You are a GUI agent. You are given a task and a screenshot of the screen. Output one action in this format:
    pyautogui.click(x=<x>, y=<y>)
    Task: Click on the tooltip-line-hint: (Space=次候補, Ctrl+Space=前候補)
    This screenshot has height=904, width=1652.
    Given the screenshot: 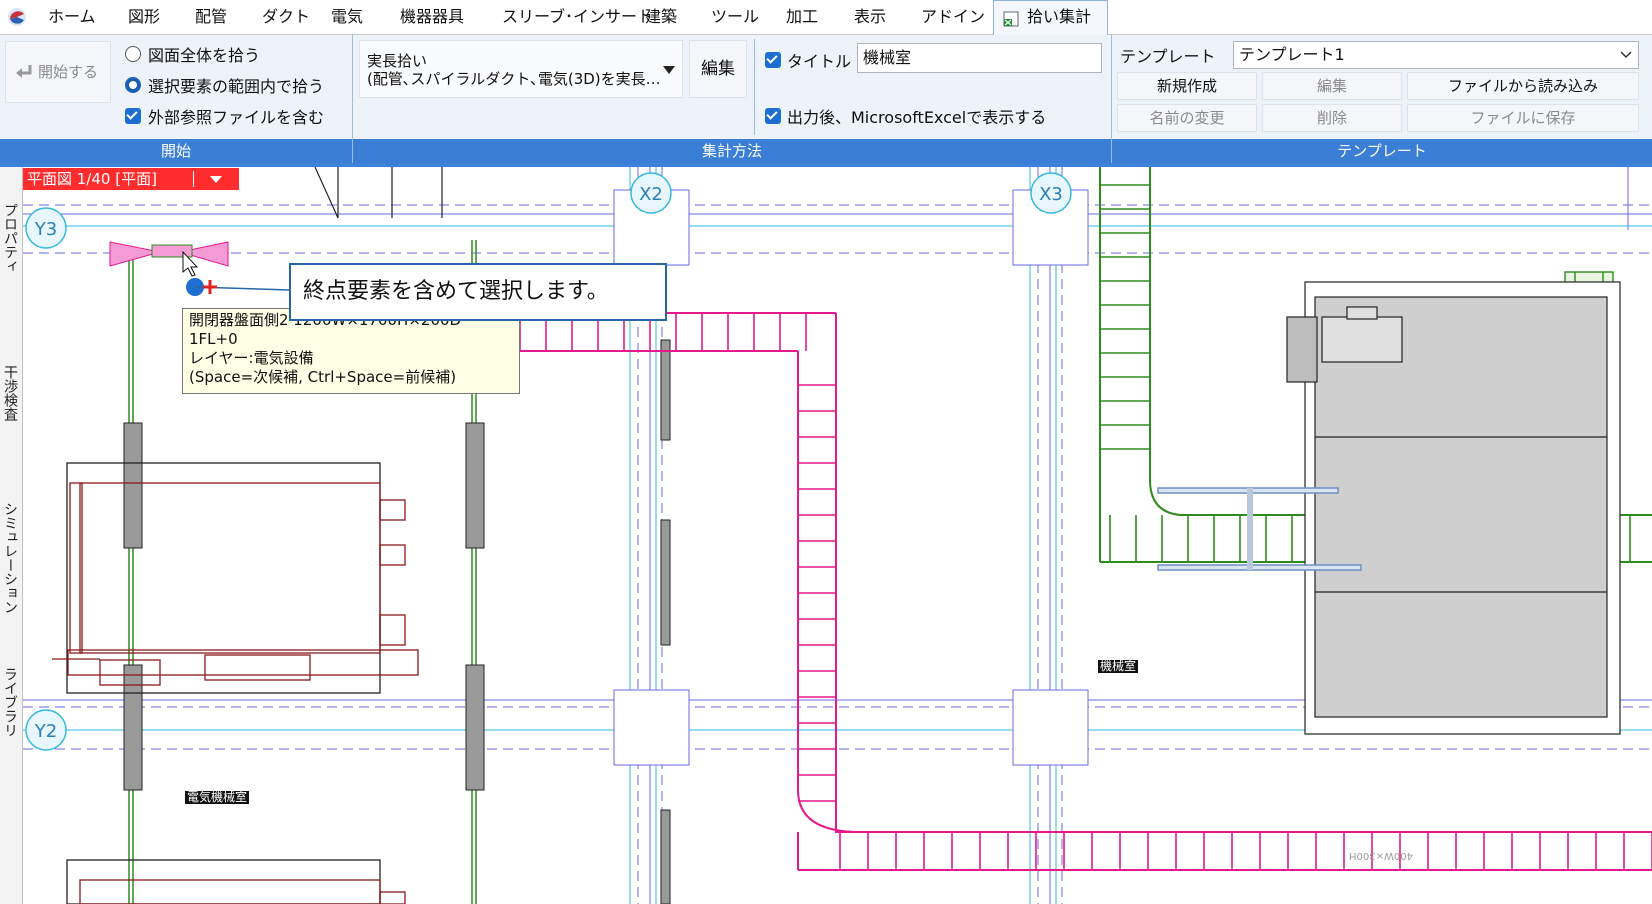 What is the action you would take?
    pyautogui.click(x=323, y=377)
    